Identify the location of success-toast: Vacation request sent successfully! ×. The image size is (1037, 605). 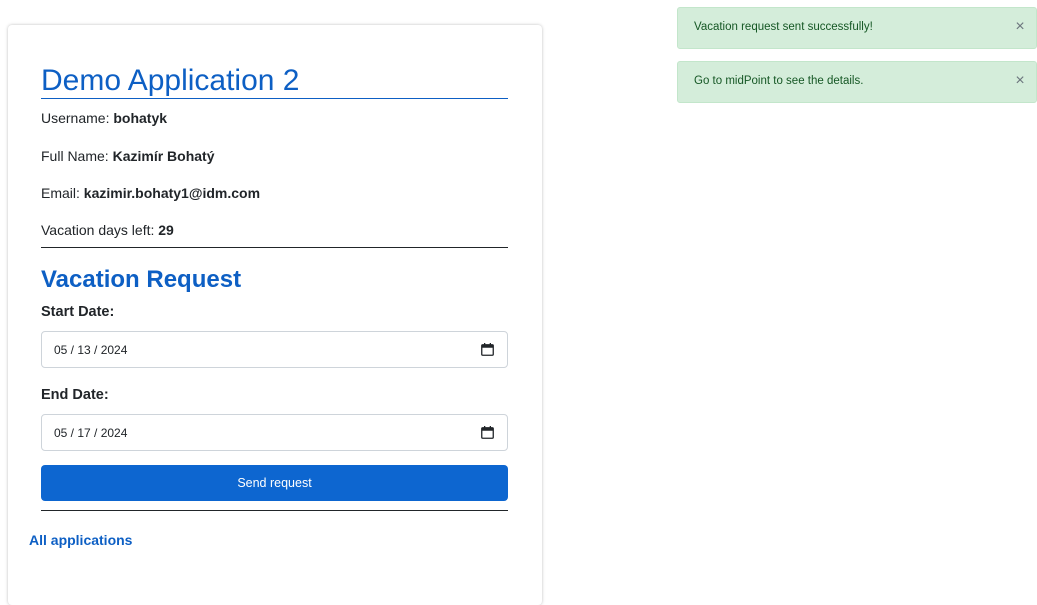
(857, 28).